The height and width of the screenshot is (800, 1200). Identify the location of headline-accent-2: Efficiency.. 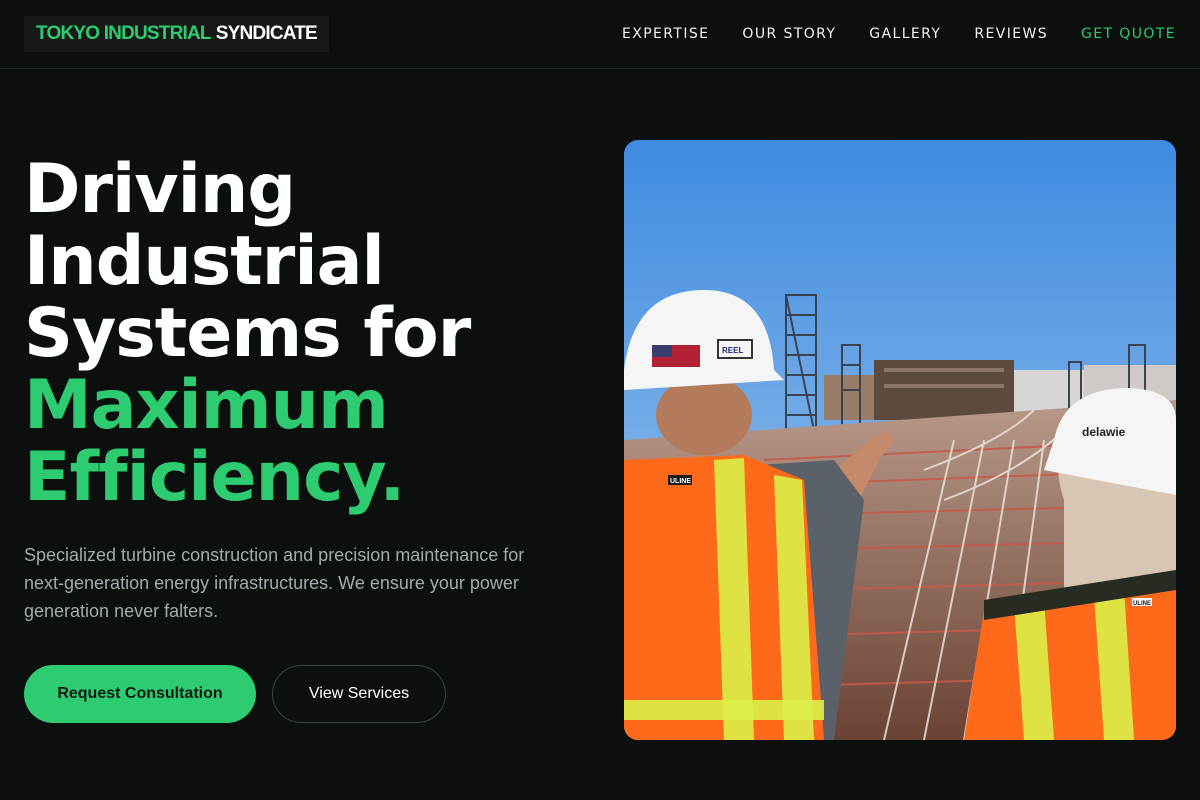
(214, 477).